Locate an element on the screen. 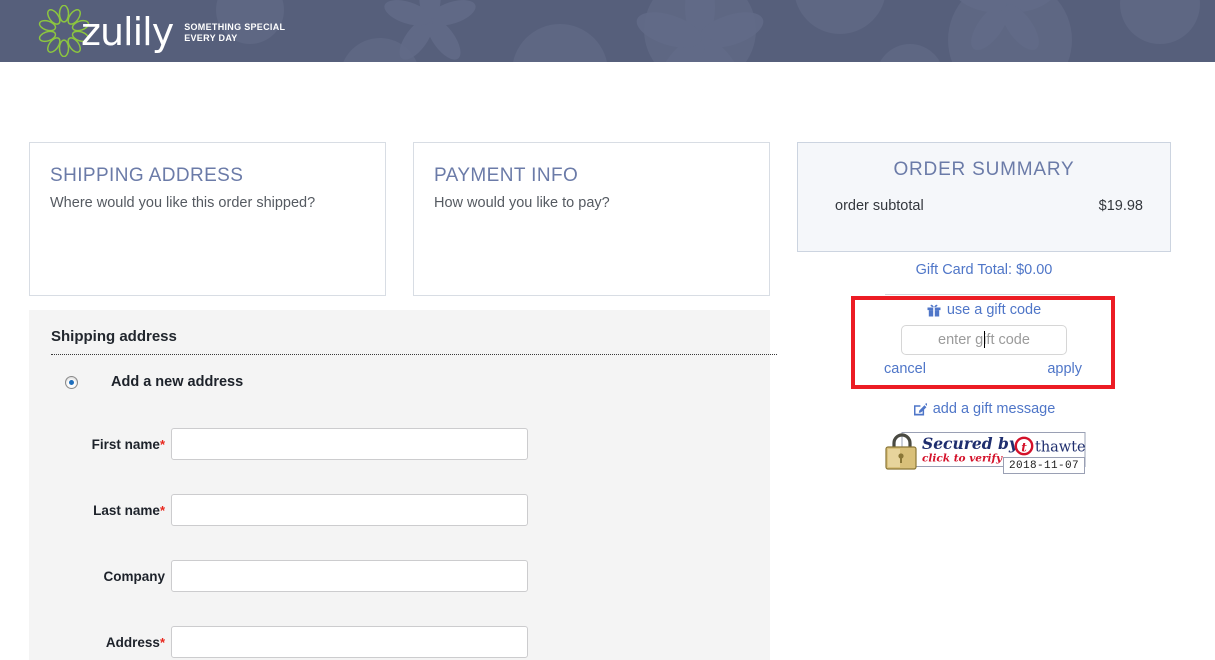 The height and width of the screenshot is (660, 1215). last-name-label-text: Last name is located at coordinates (126, 510).